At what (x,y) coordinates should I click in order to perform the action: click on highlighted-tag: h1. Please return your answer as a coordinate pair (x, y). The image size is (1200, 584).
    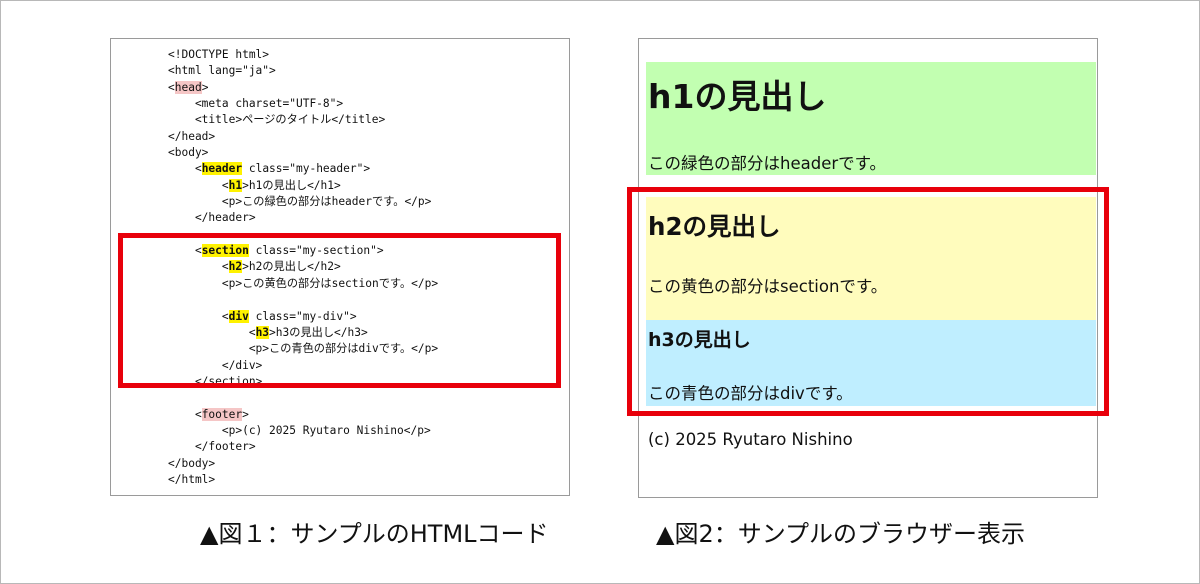
    Looking at the image, I should click on (235, 185).